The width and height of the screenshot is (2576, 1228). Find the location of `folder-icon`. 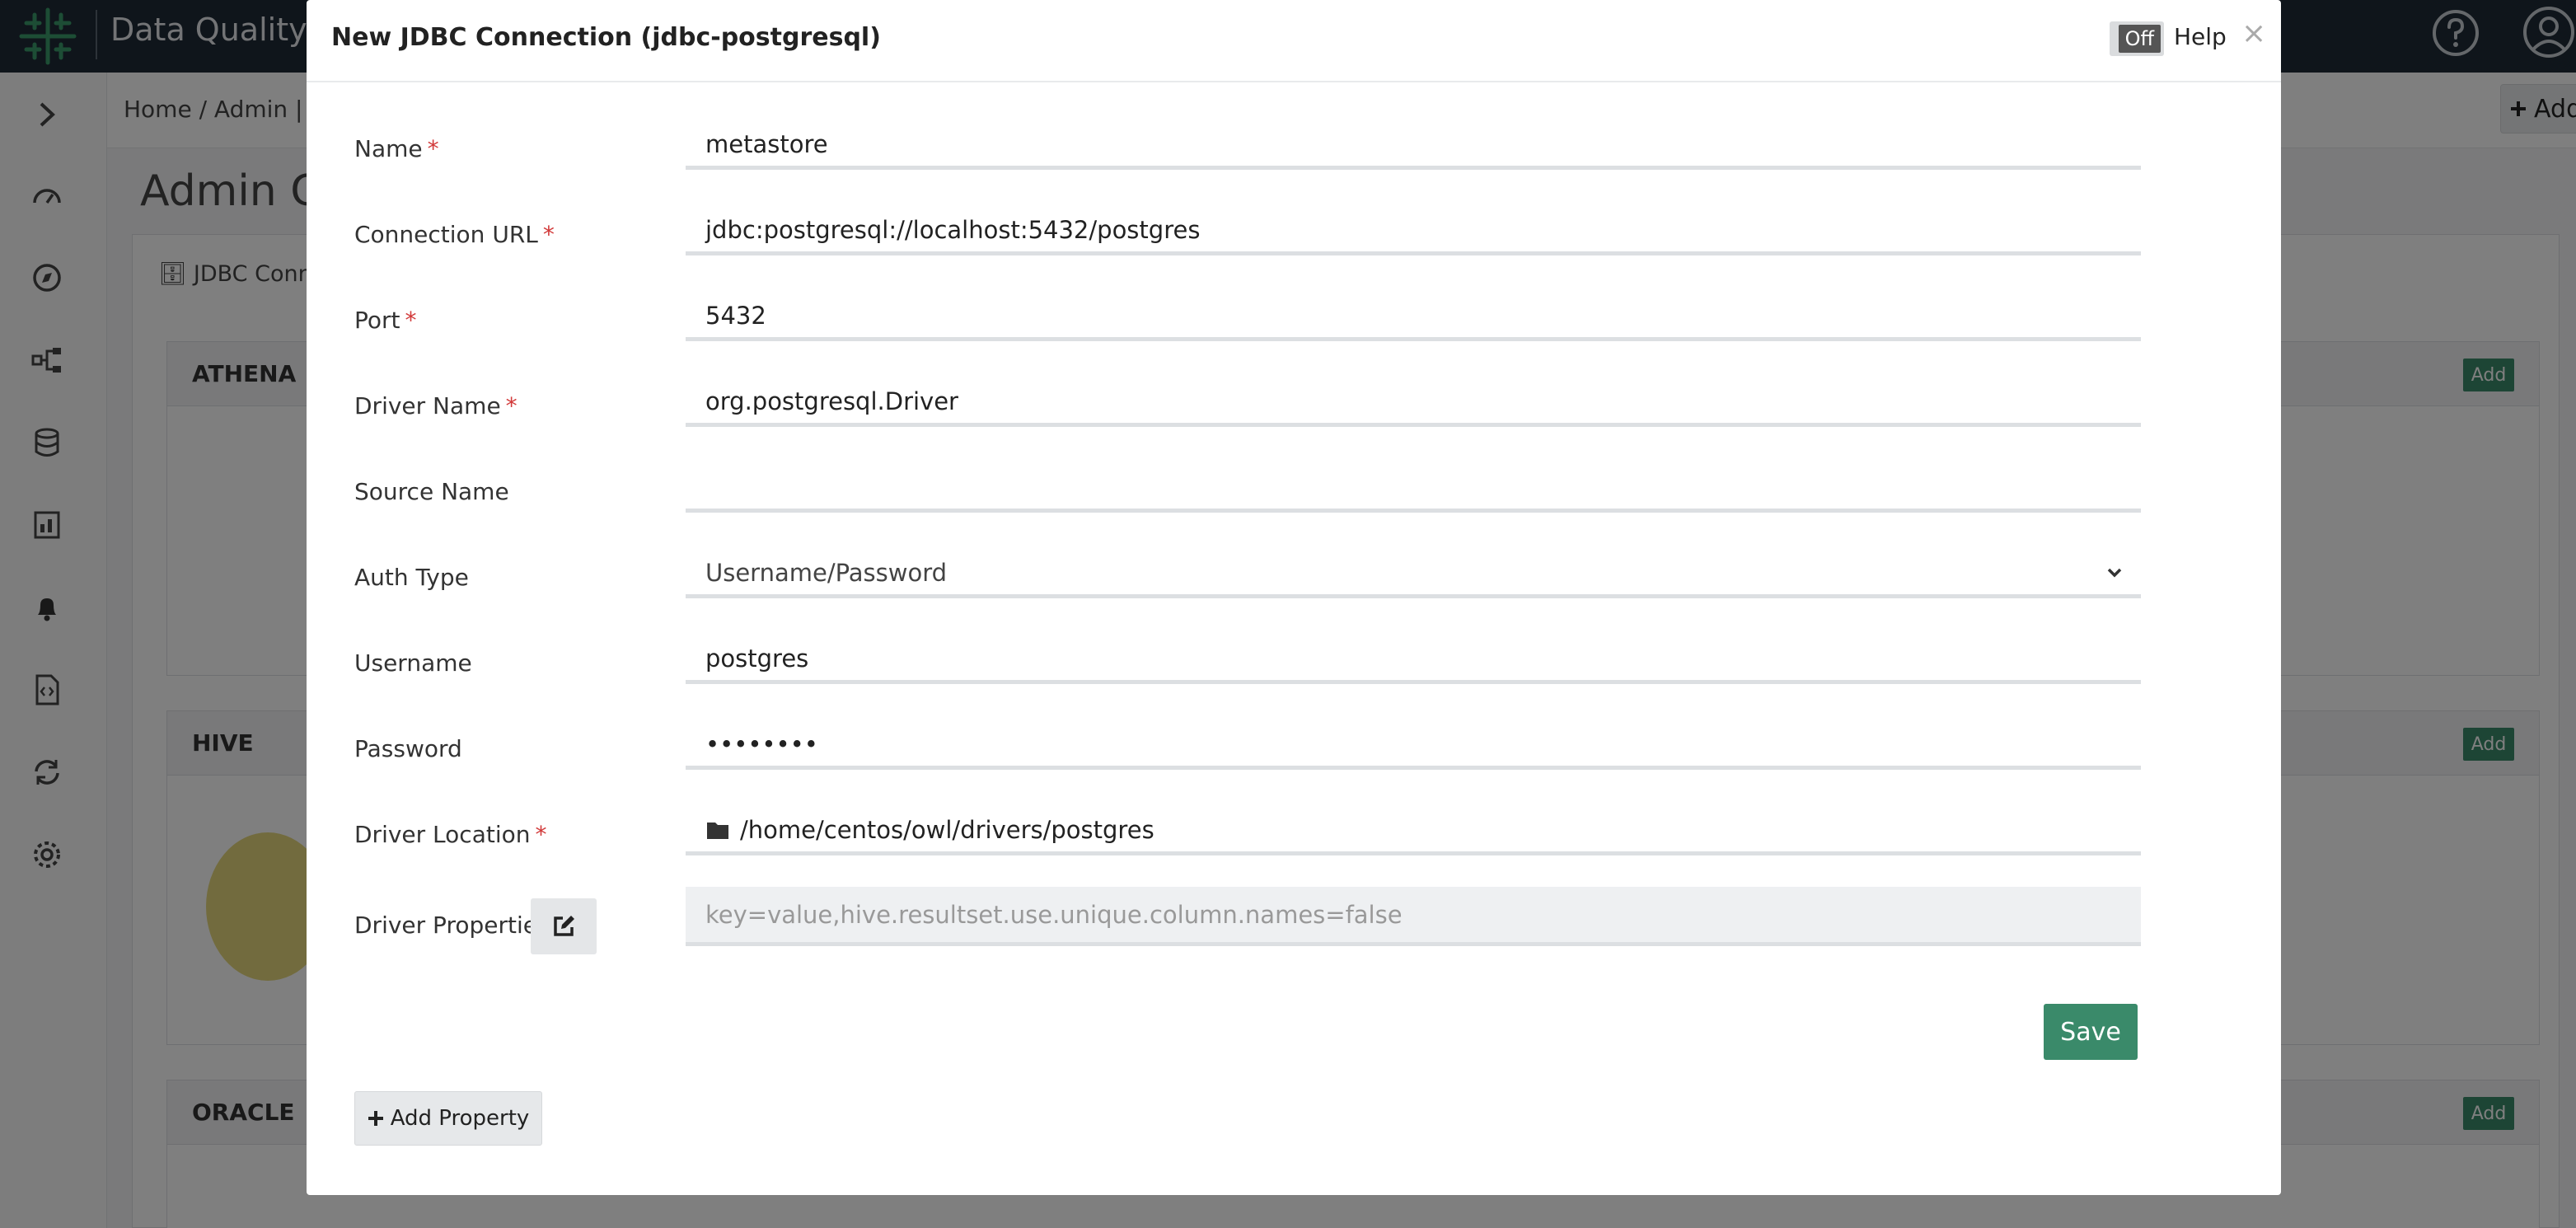

folder-icon is located at coordinates (717, 831).